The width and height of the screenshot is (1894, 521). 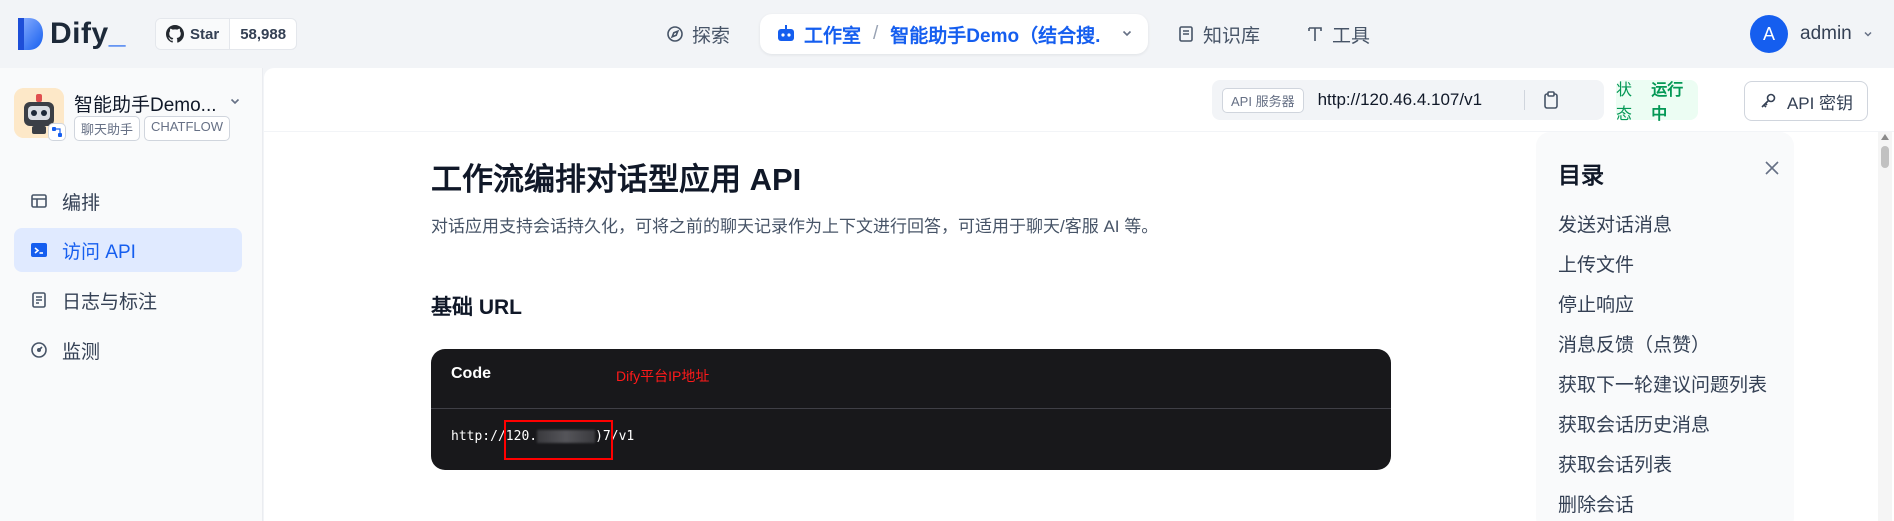 I want to click on divider, so click(x=1524, y=100).